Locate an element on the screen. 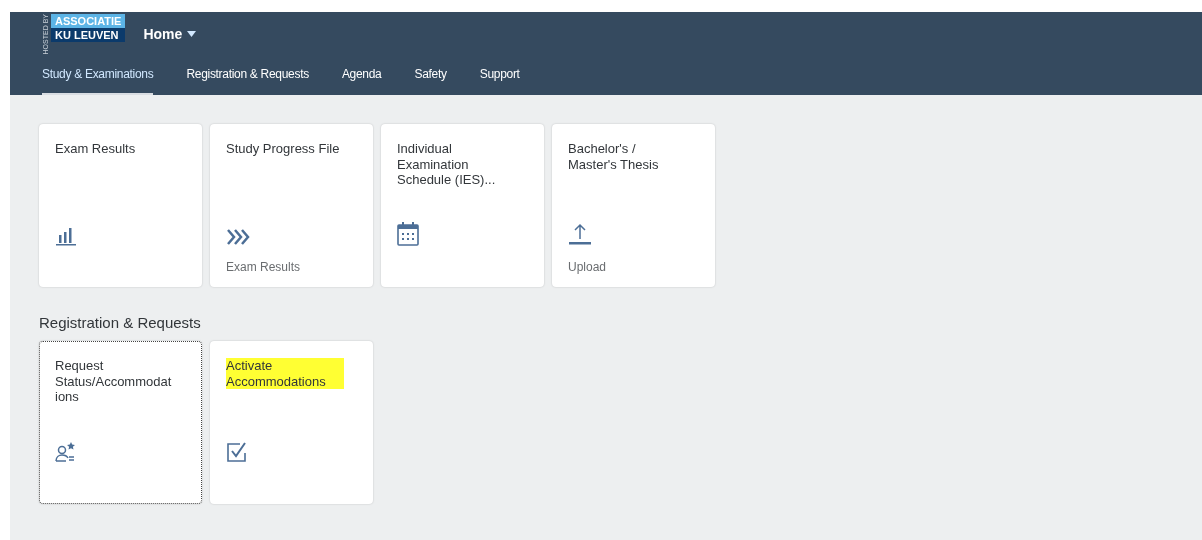 The image size is (1202, 540). app-tile: Activate Accommodations is located at coordinates (291, 422).